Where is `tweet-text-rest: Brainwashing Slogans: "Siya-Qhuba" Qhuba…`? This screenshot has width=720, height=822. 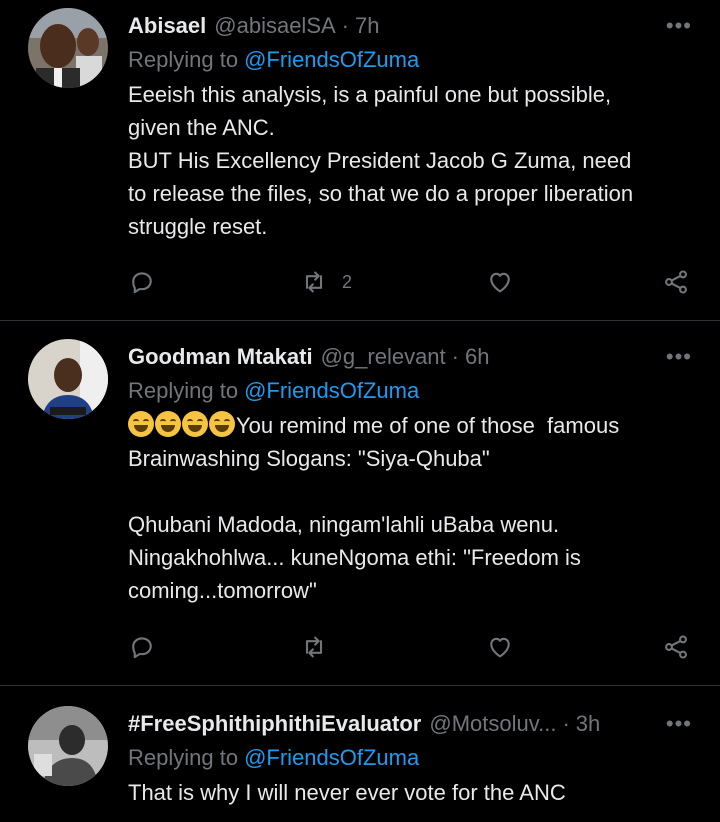 tweet-text-rest: Brainwashing Slogans: "Siya-Qhuba" Qhuba… is located at coordinates (354, 524).